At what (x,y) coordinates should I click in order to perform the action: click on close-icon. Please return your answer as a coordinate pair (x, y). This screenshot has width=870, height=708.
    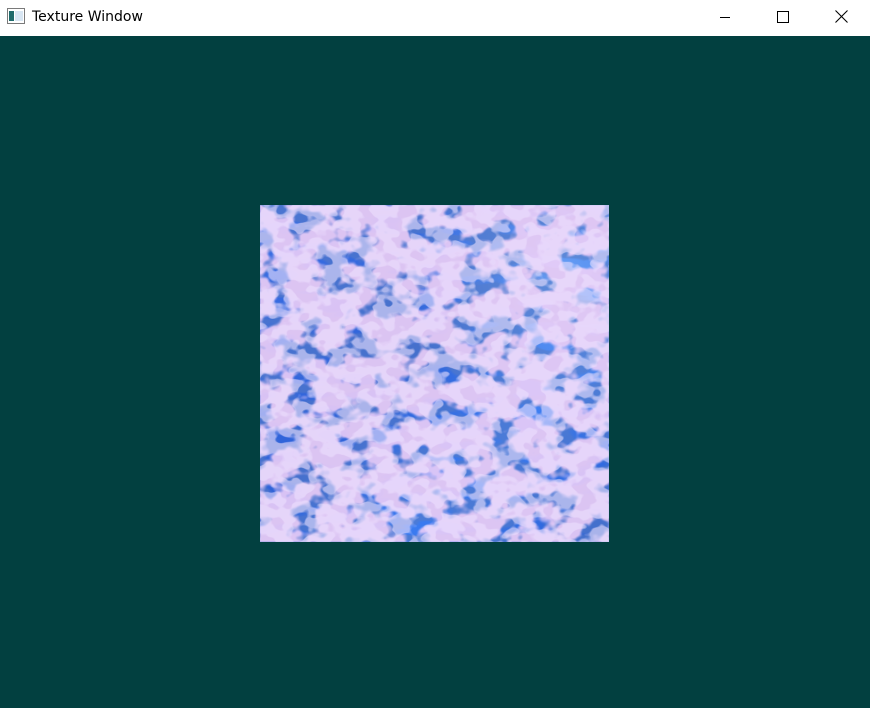
    Looking at the image, I should click on (841, 16).